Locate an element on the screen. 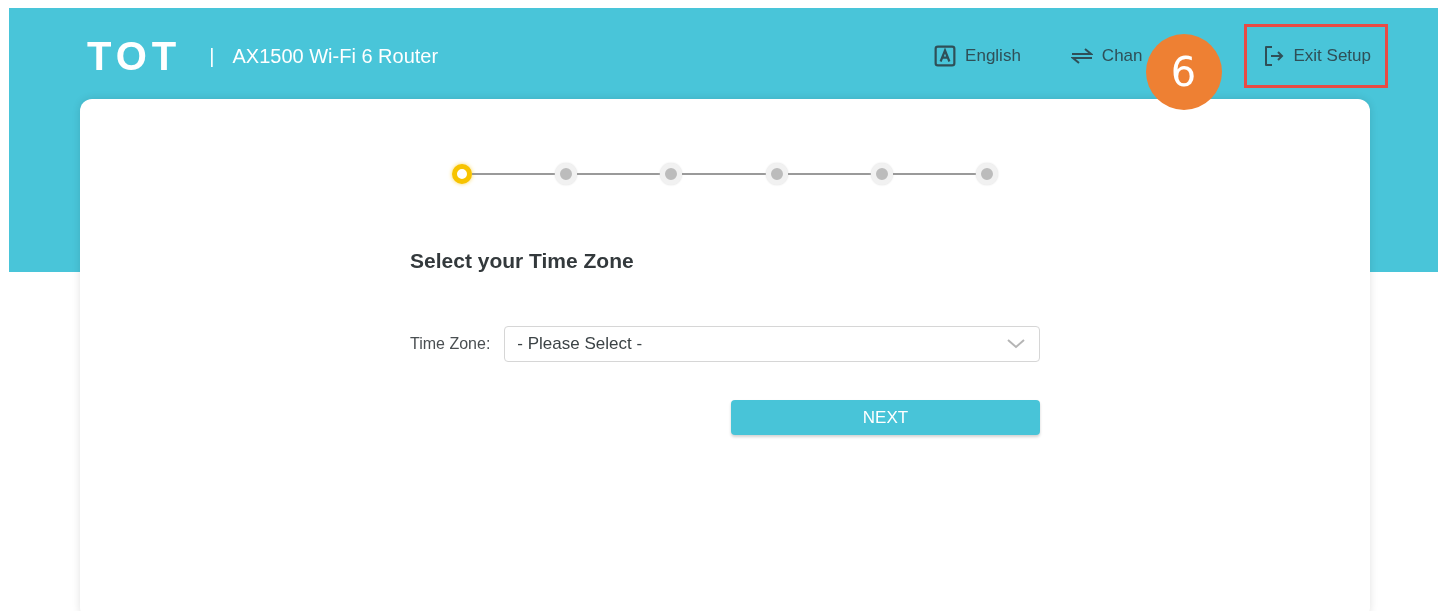 The width and height of the screenshot is (1438, 611). swap-arrows-icon is located at coordinates (1081, 56).